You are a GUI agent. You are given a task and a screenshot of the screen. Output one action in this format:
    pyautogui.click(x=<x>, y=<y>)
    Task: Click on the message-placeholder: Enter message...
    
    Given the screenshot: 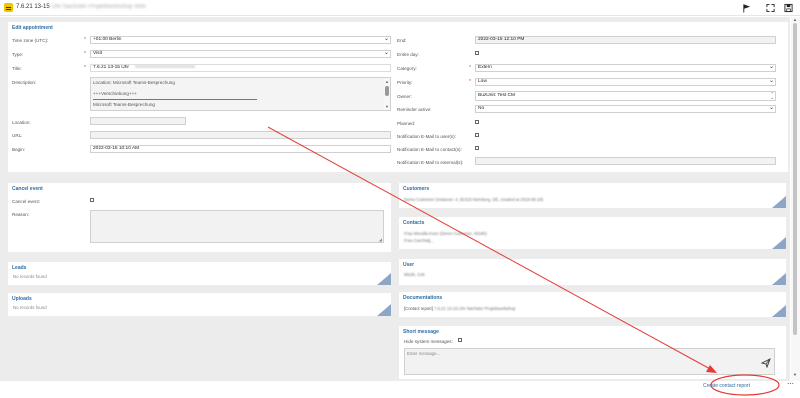 What is the action you would take?
    pyautogui.click(x=424, y=353)
    